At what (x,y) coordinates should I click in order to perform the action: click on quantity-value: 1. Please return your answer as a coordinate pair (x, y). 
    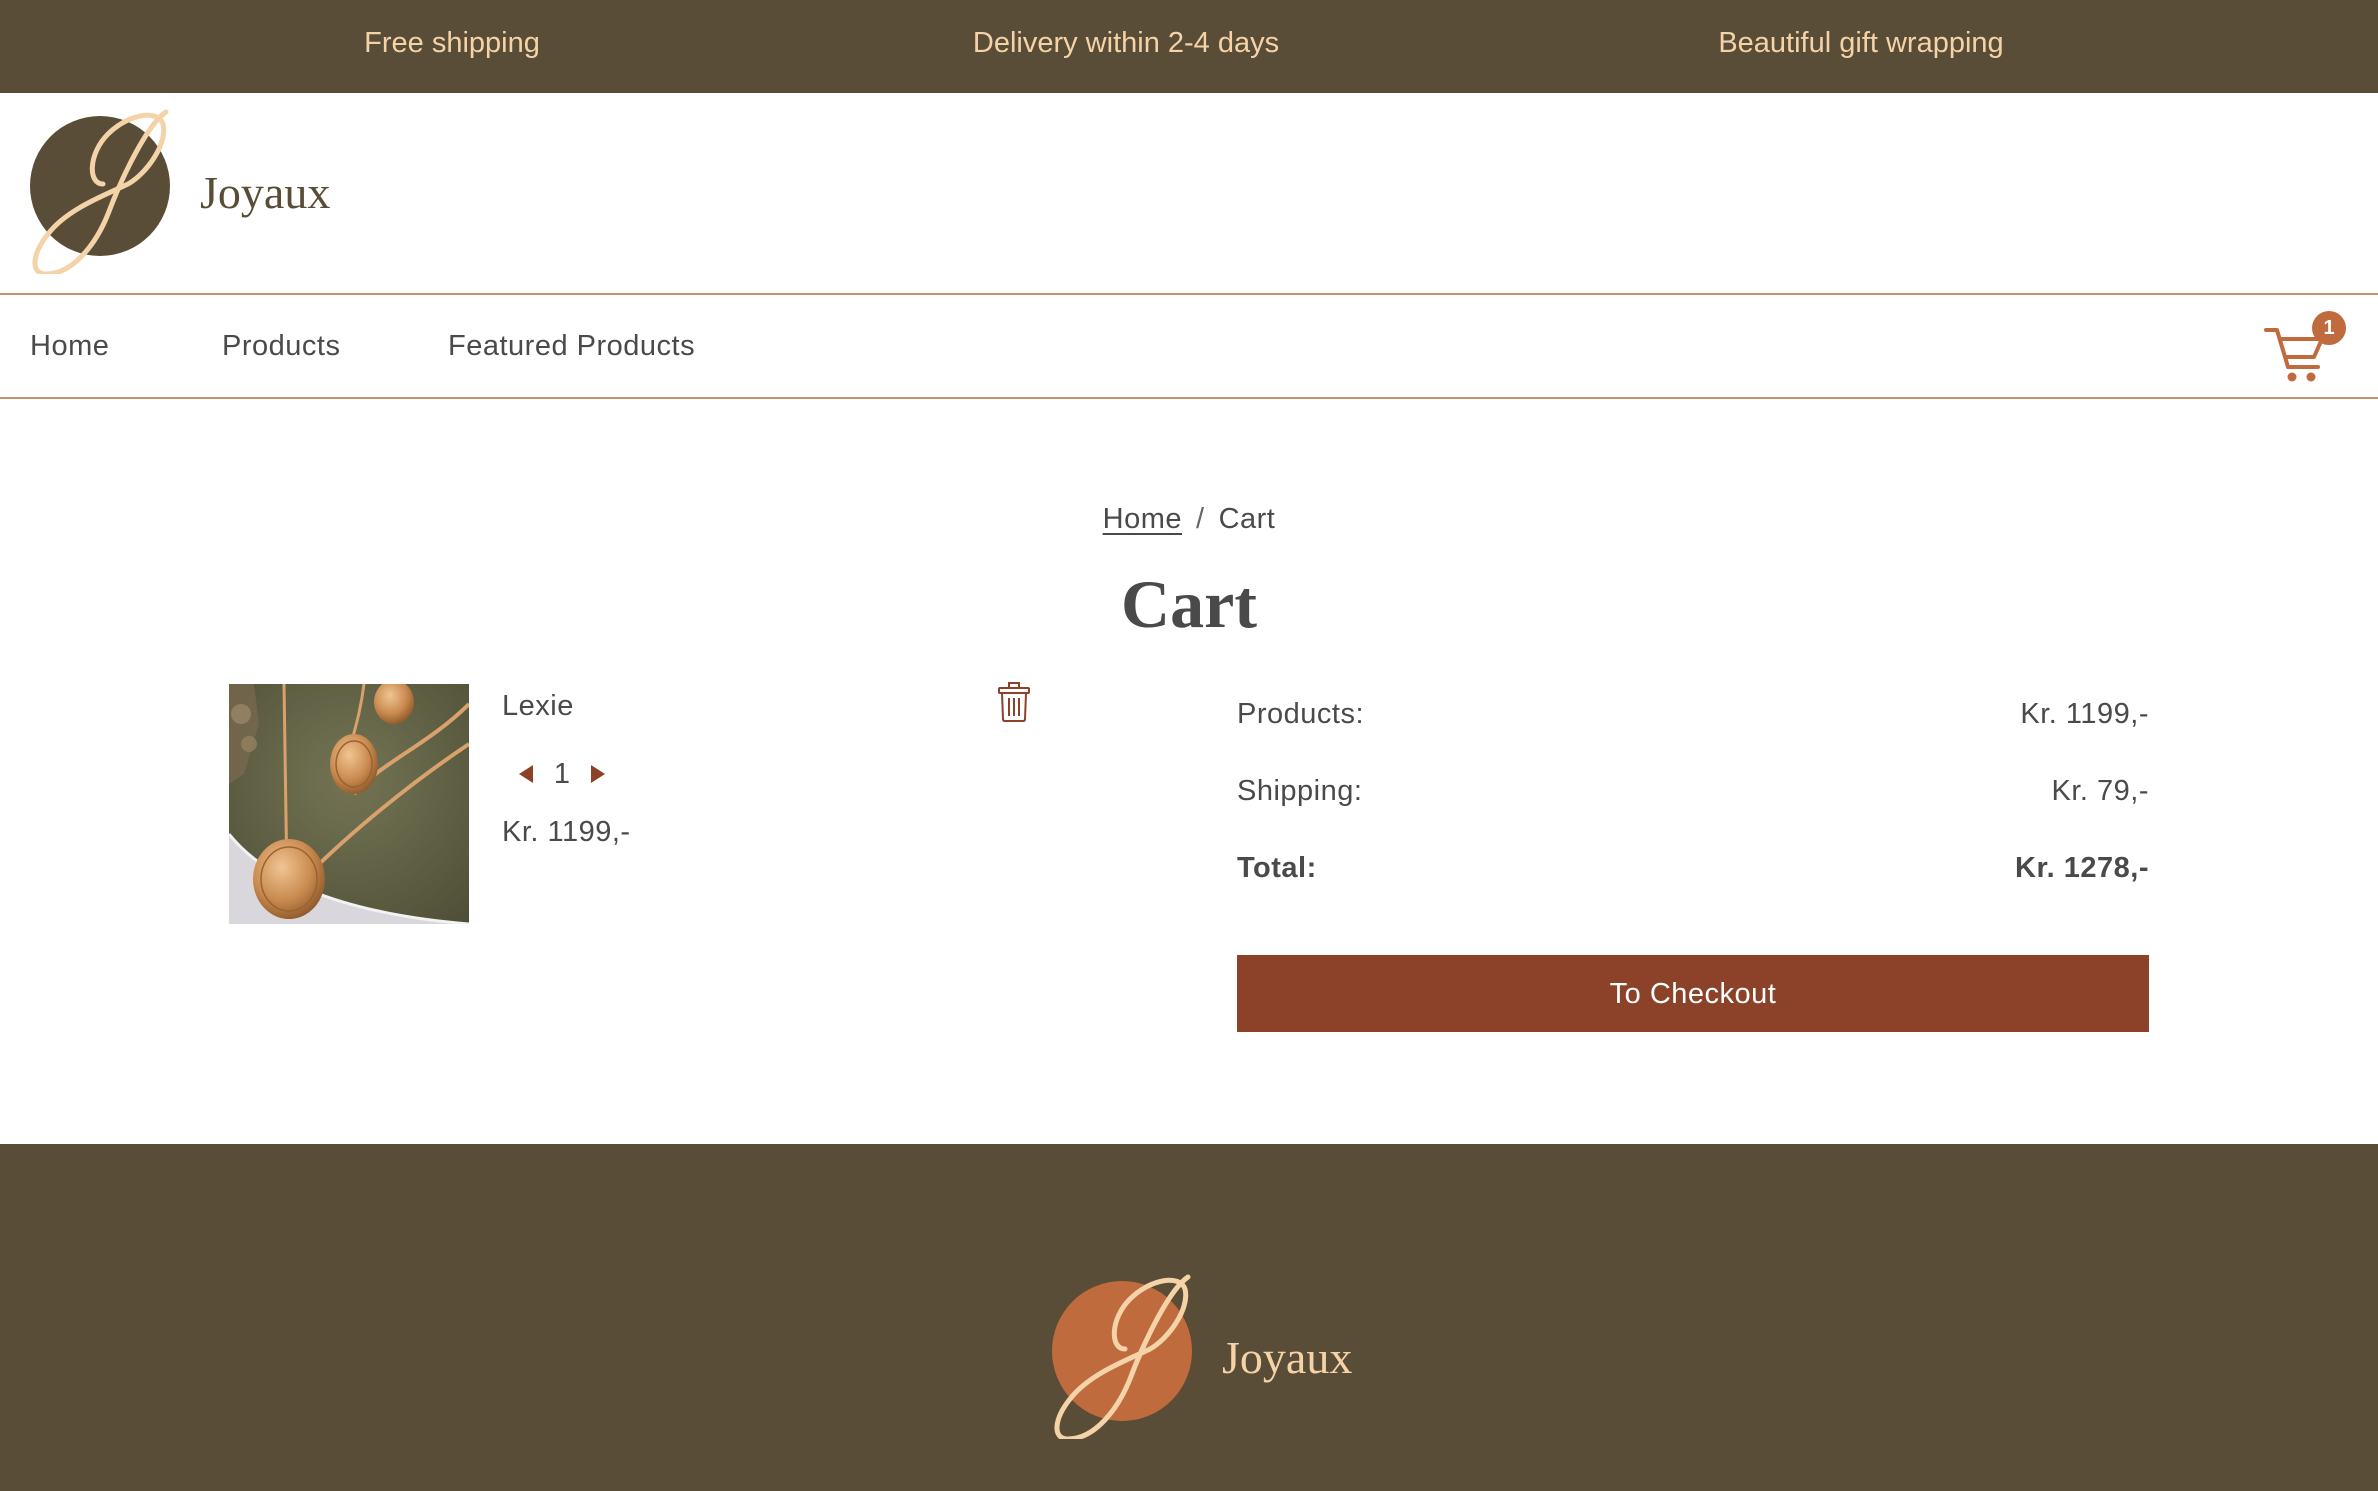
    Looking at the image, I should click on (562, 773).